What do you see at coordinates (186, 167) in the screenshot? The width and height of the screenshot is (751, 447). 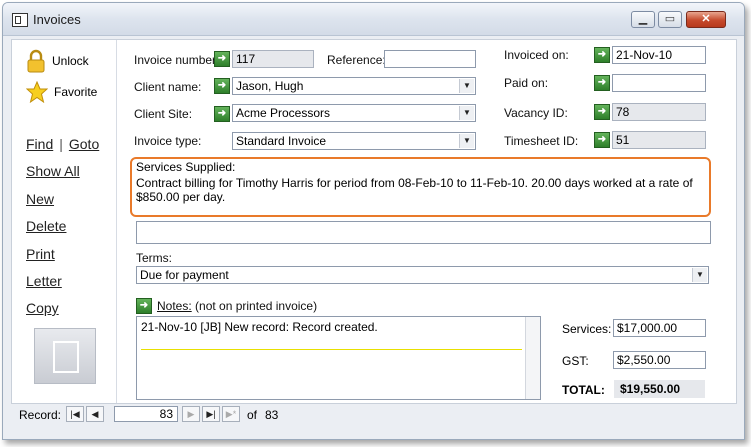 I see `services-supplied-label: Services Supplied:` at bounding box center [186, 167].